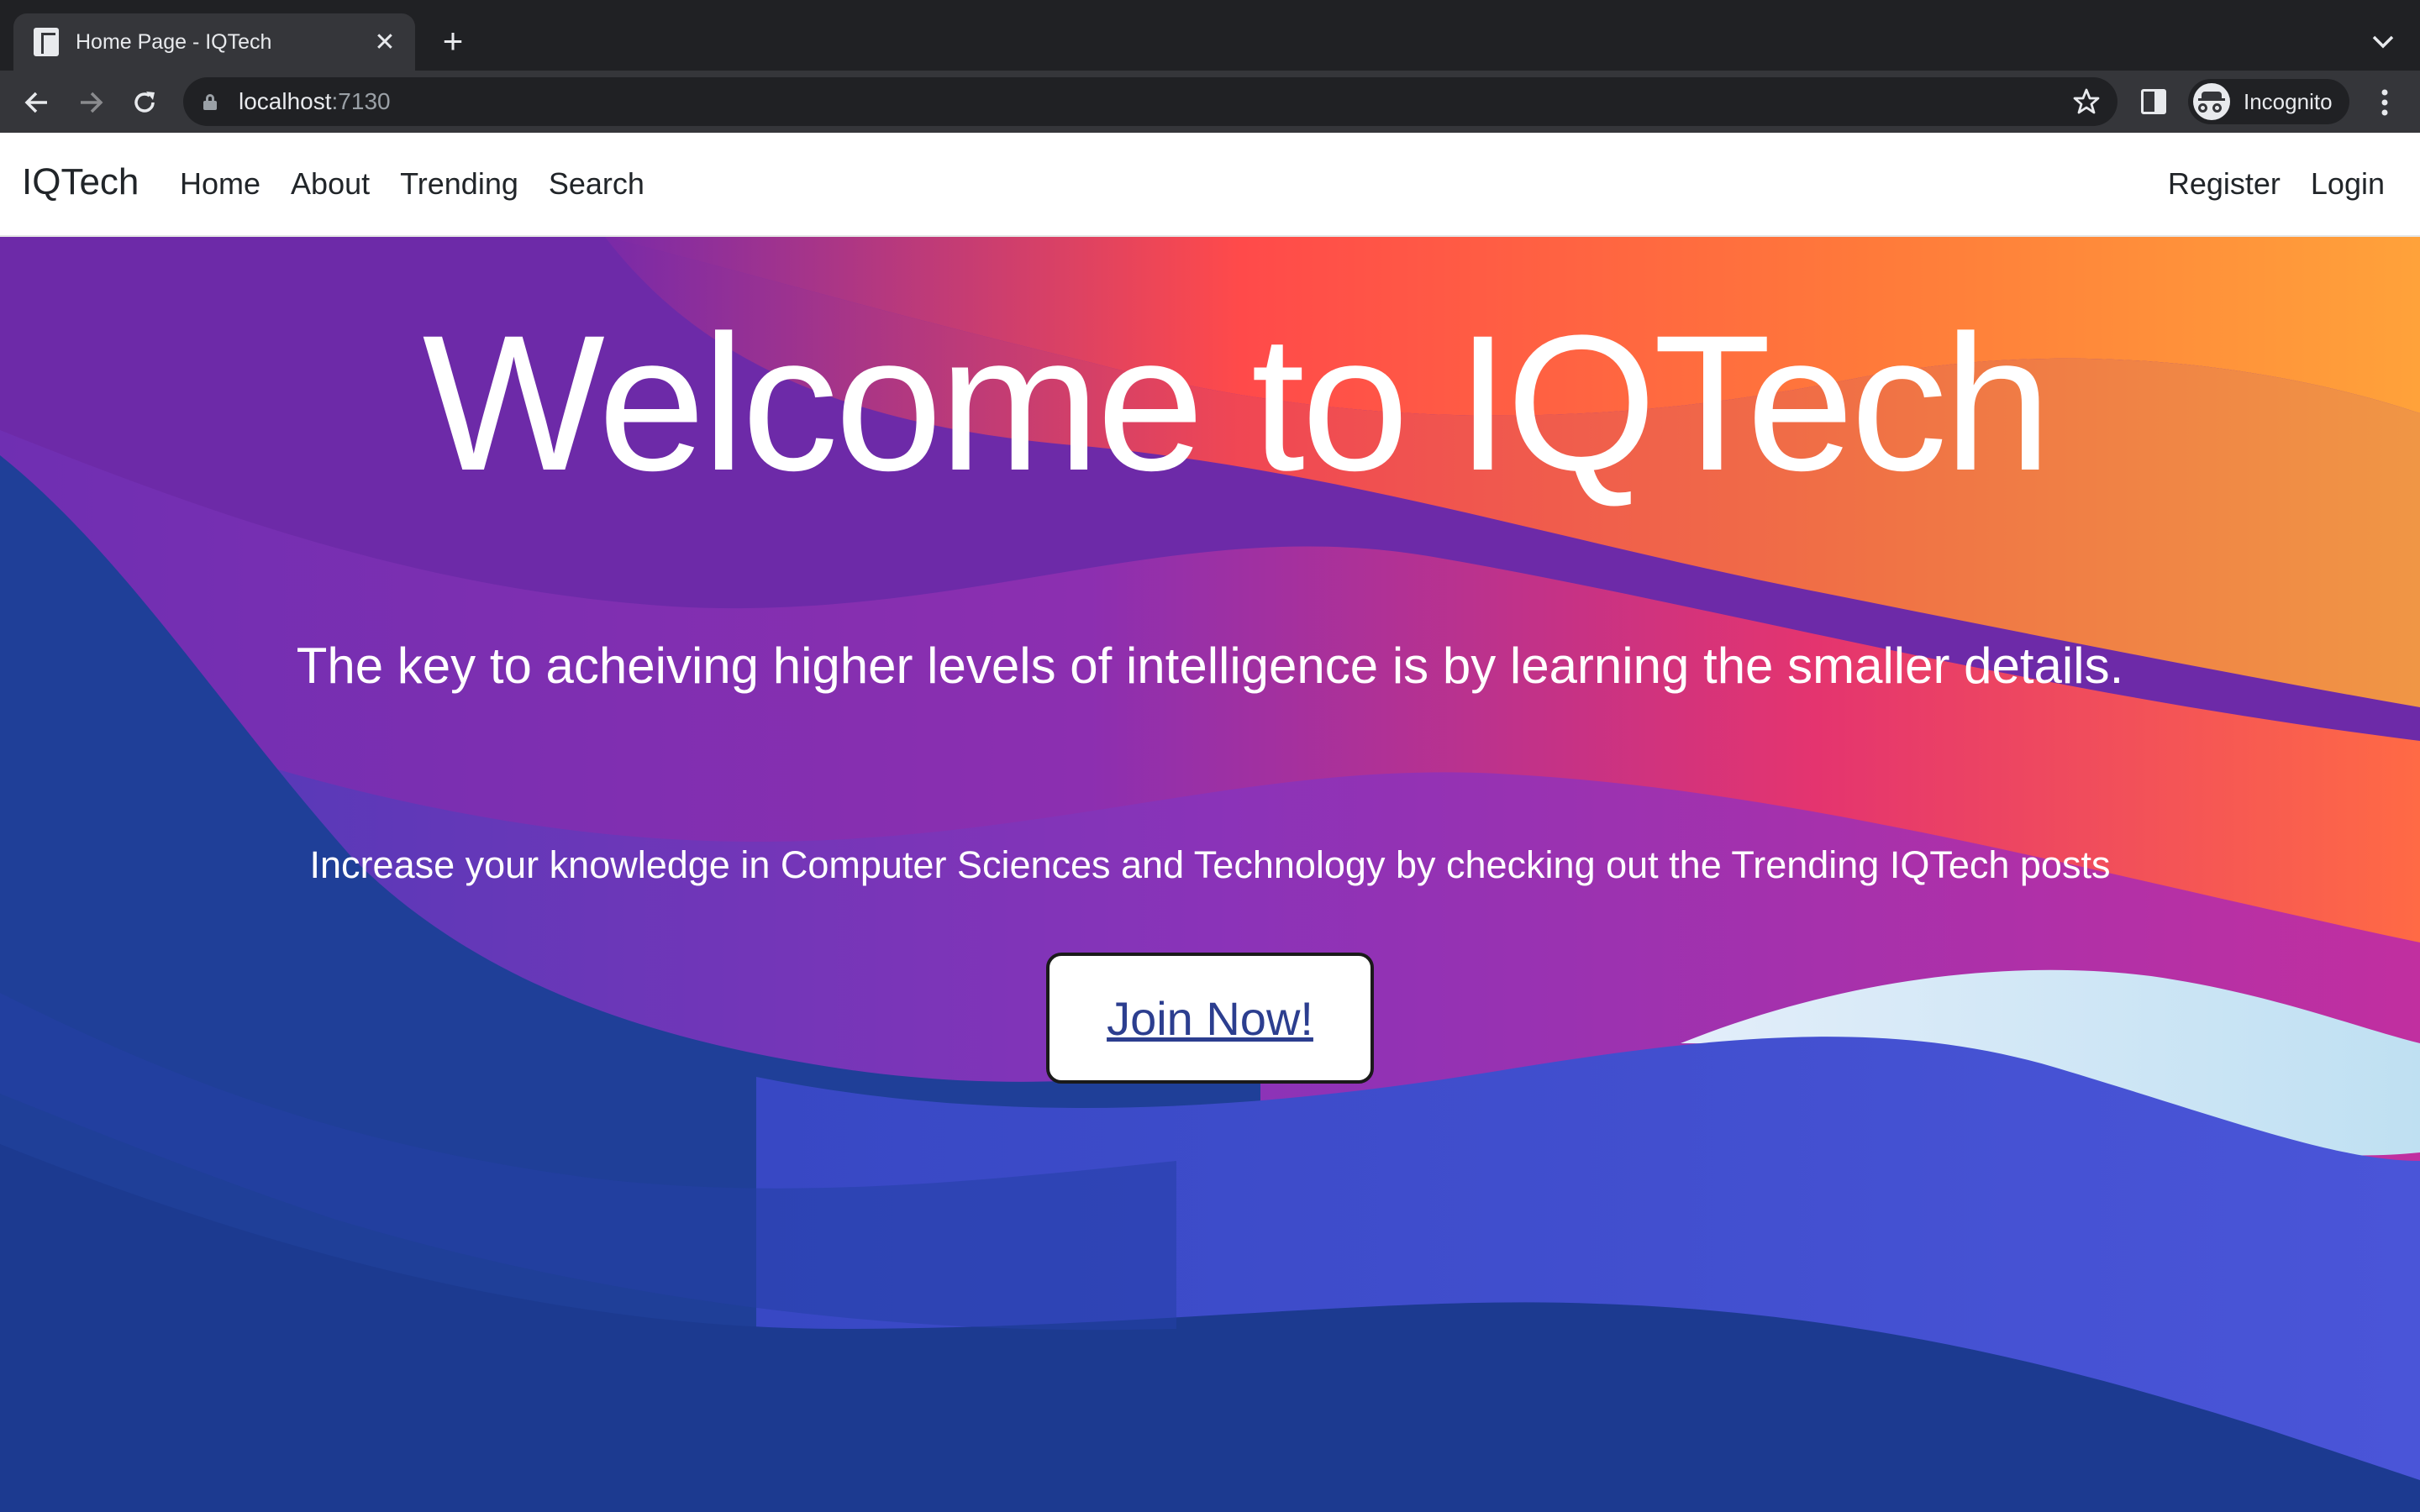 The width and height of the screenshot is (2420, 1512). I want to click on nav-links-right: Register Login, so click(2276, 184).